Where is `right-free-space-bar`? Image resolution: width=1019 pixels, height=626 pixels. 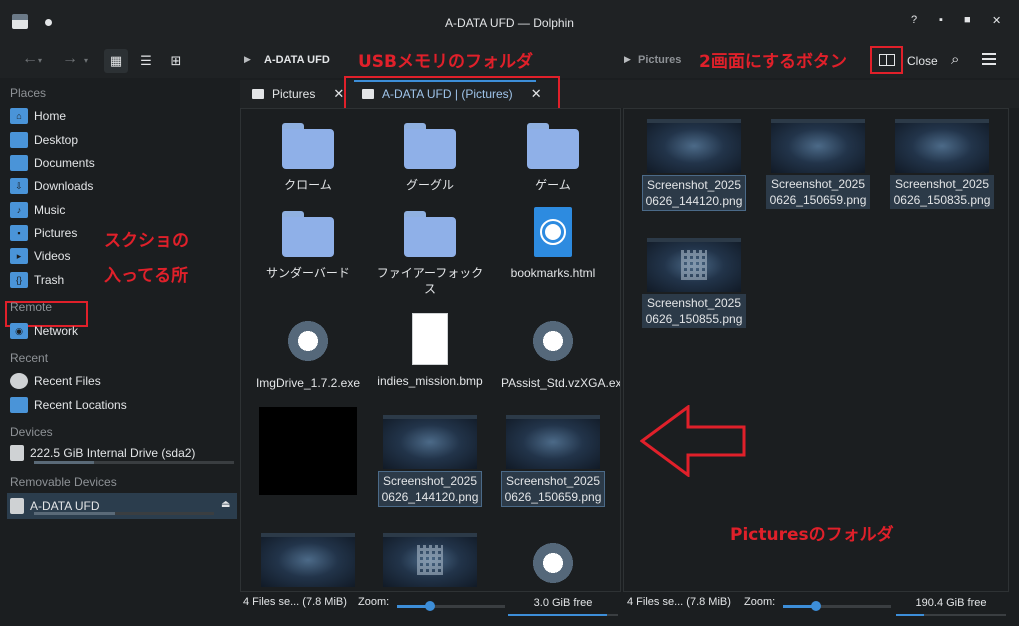
right-free-space-bar is located at coordinates (951, 615).